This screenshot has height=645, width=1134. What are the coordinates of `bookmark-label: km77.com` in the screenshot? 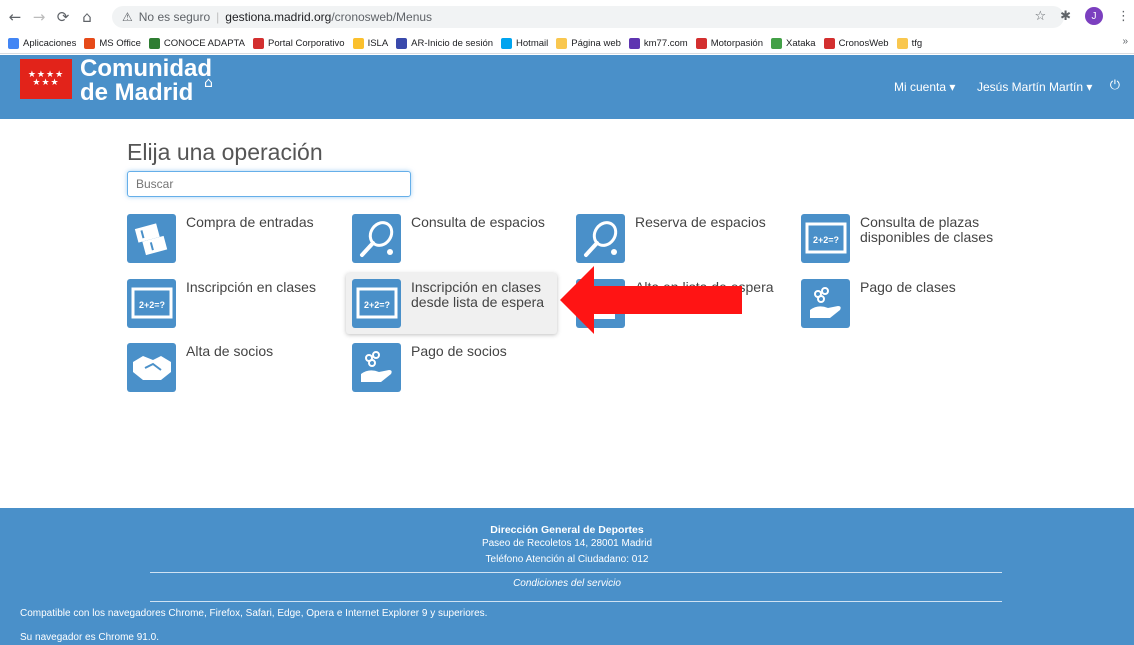 It's located at (665, 43).